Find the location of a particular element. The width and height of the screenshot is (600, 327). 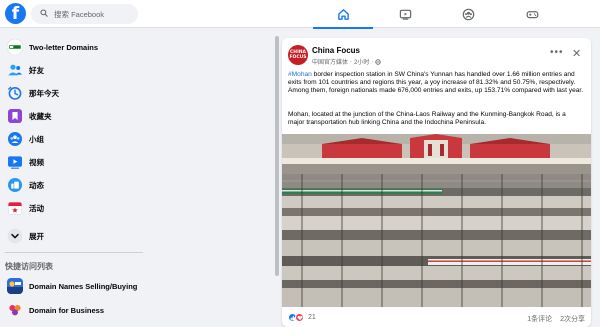

sidebar-item-feeds: 动态 is located at coordinates (73, 185).